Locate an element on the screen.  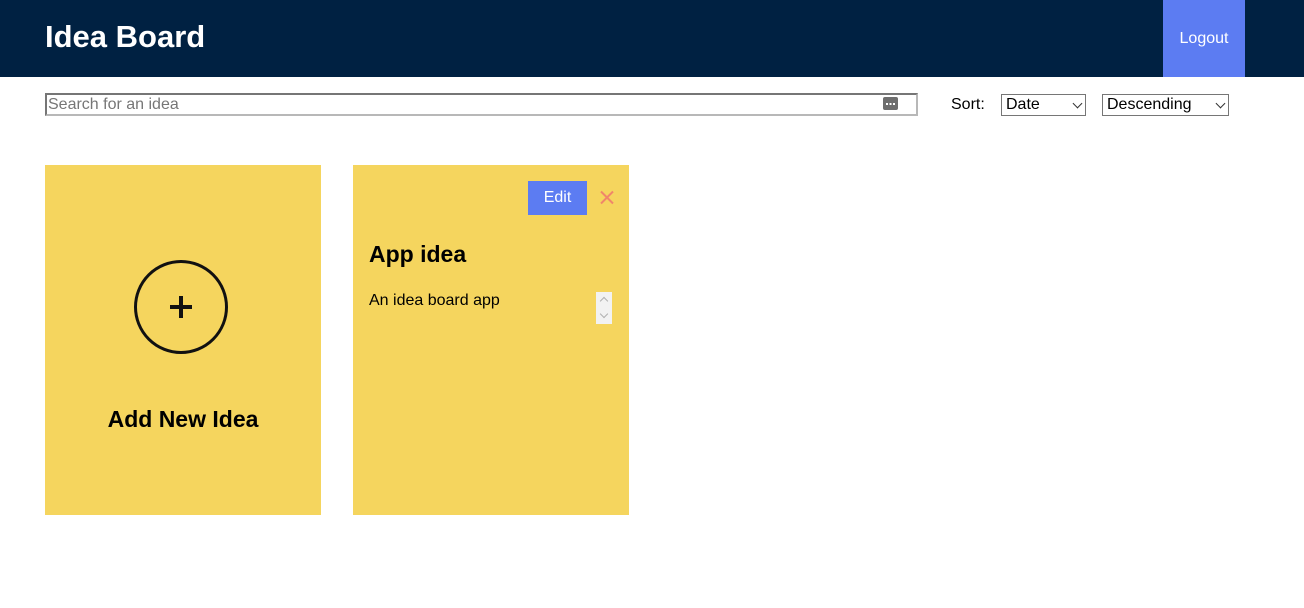
edit-button: Edit is located at coordinates (557, 198).